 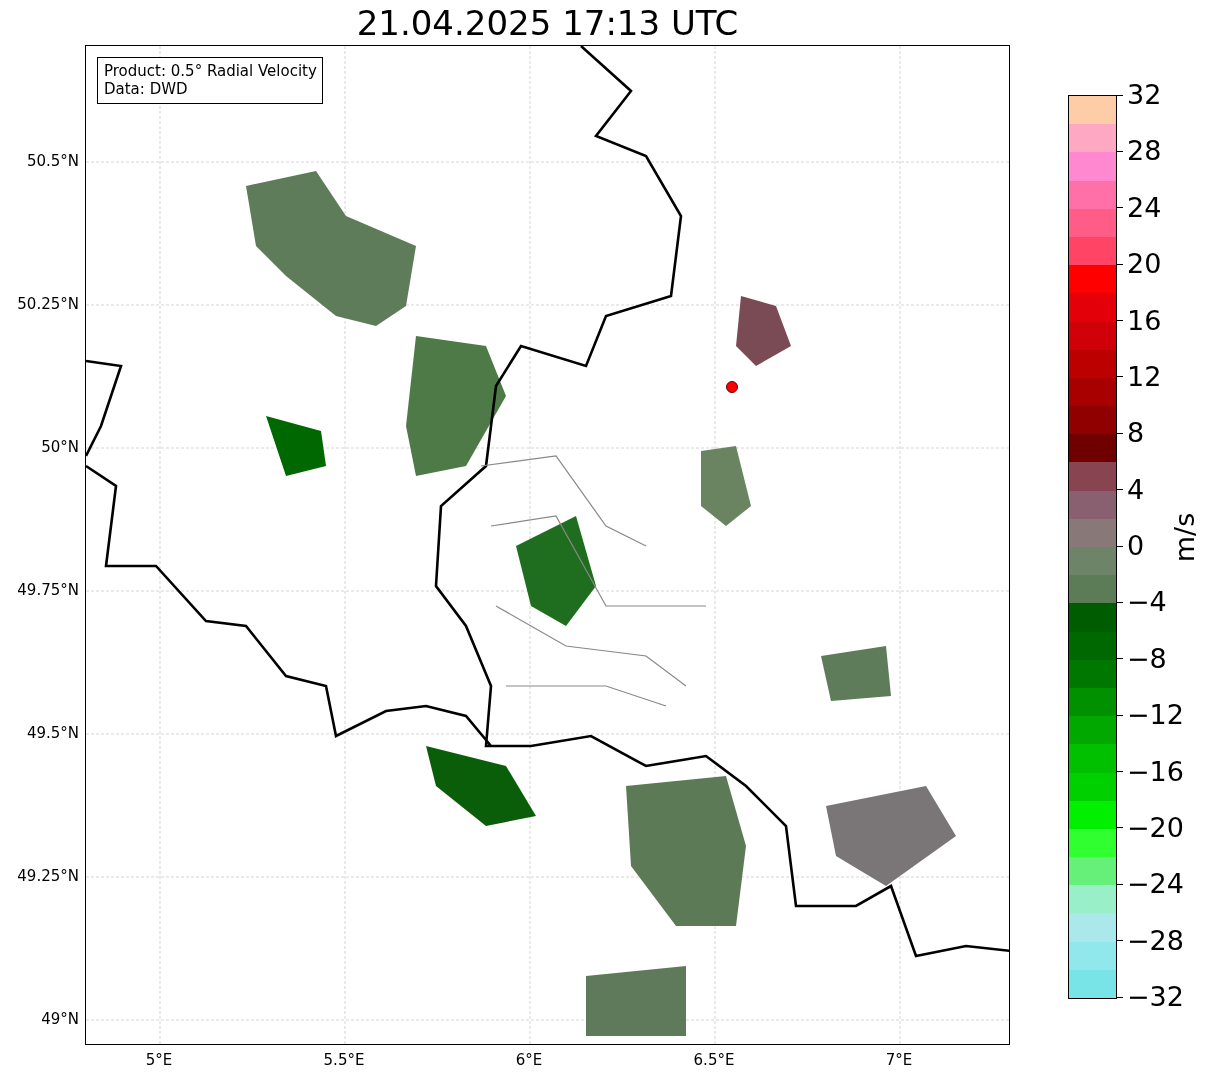 I want to click on axis-tick-label: 5°E, so click(x=159, y=1060).